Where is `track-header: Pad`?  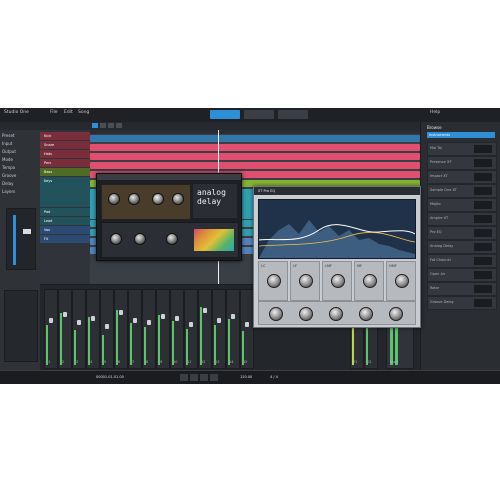 track-header: Pad is located at coordinates (65, 212).